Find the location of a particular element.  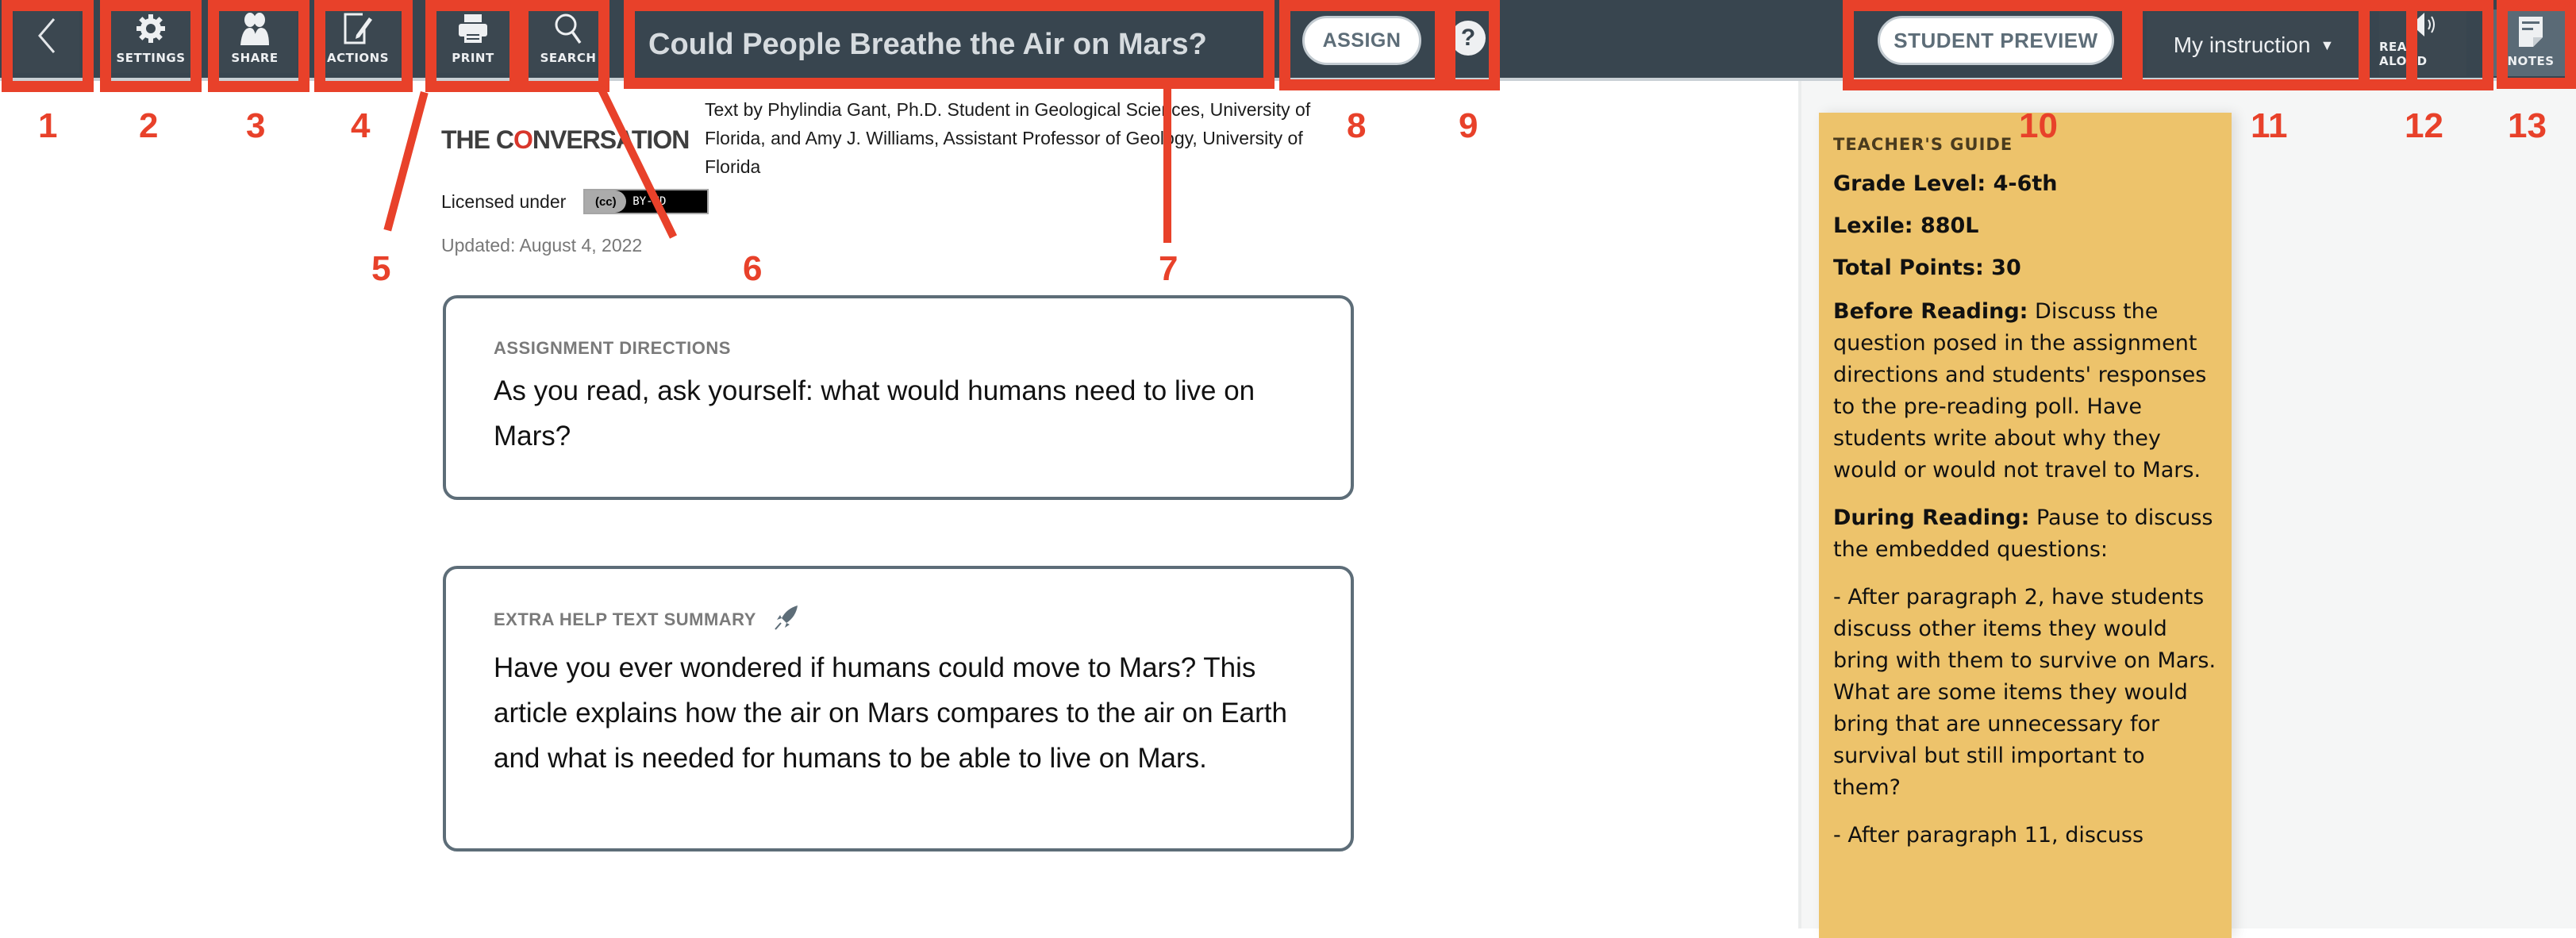

instruction-select-value: My instruction is located at coordinates (2242, 45).